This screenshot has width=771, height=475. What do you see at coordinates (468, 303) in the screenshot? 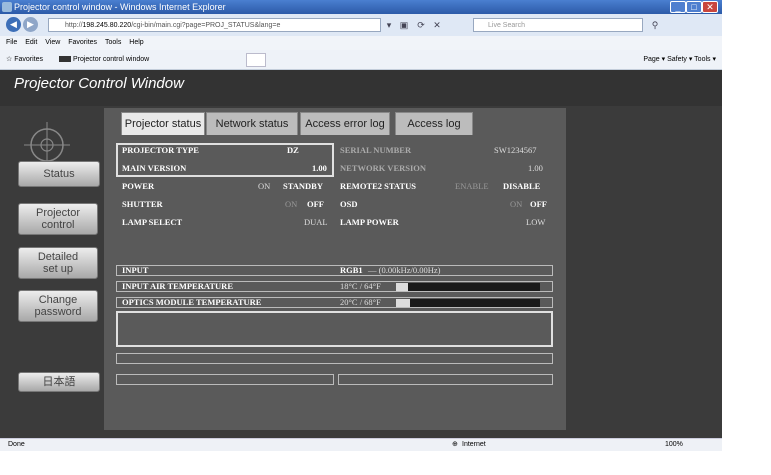
I see `optics-temp-bar` at bounding box center [468, 303].